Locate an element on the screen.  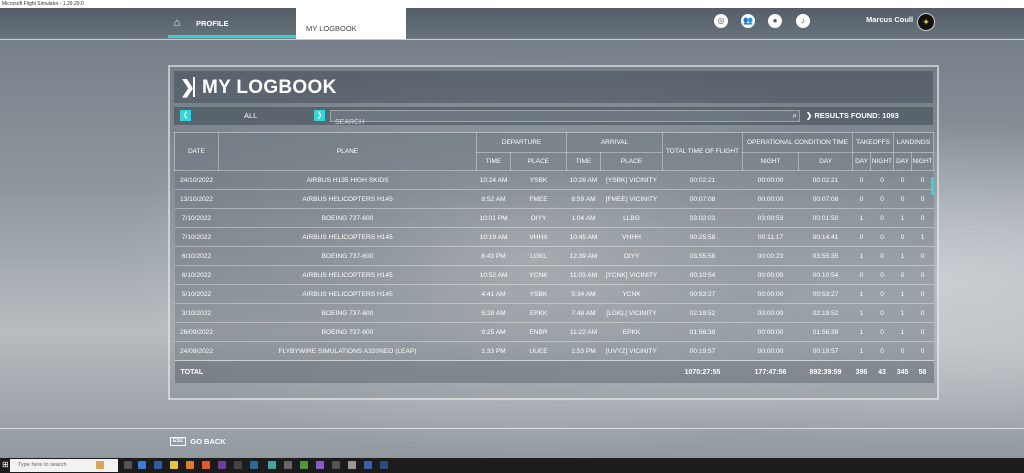
filter-prev-button: ❮ is located at coordinates (185, 115).